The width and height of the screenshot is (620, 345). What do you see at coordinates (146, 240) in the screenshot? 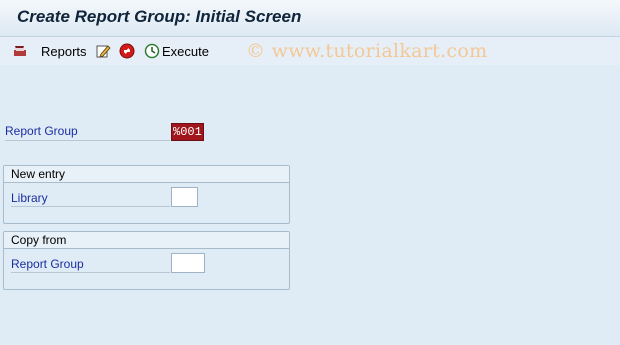
I see `copy-from-heading: Copy from` at bounding box center [146, 240].